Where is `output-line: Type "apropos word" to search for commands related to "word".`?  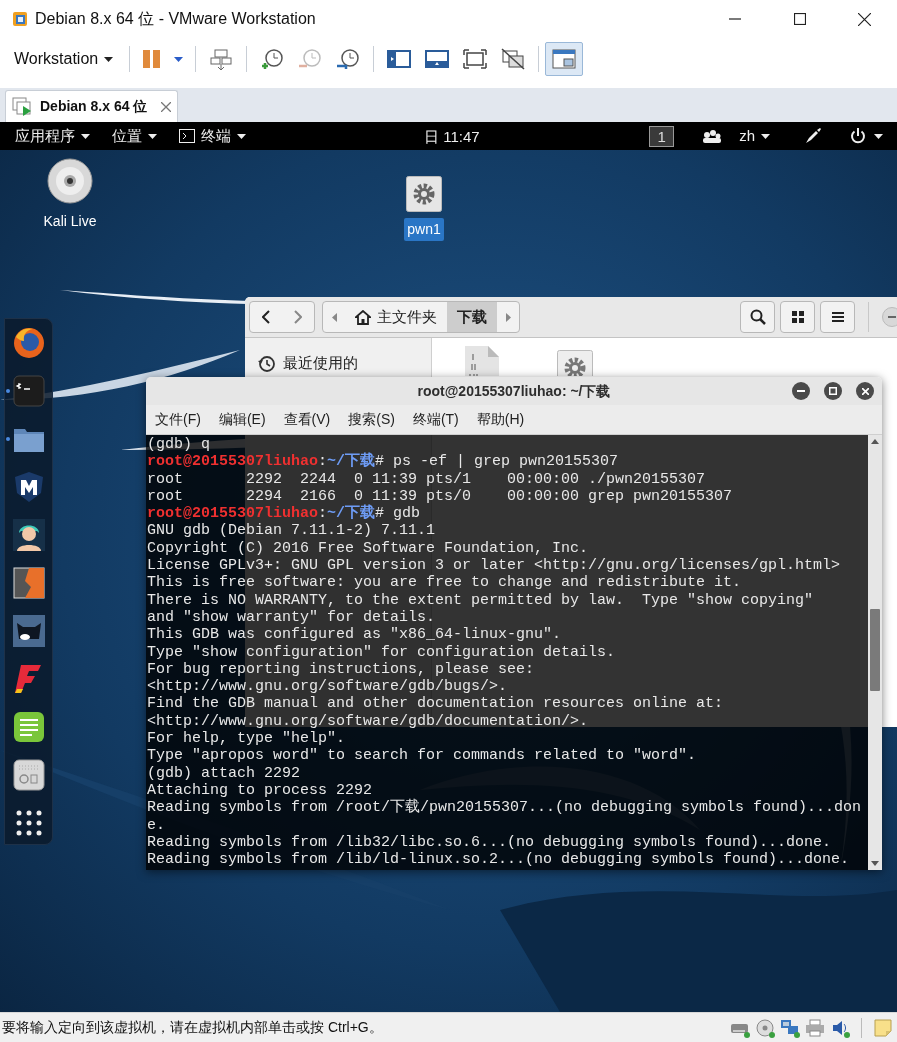 output-line: Type "apropos word" to search for commands related to "word". is located at coordinates (422, 756).